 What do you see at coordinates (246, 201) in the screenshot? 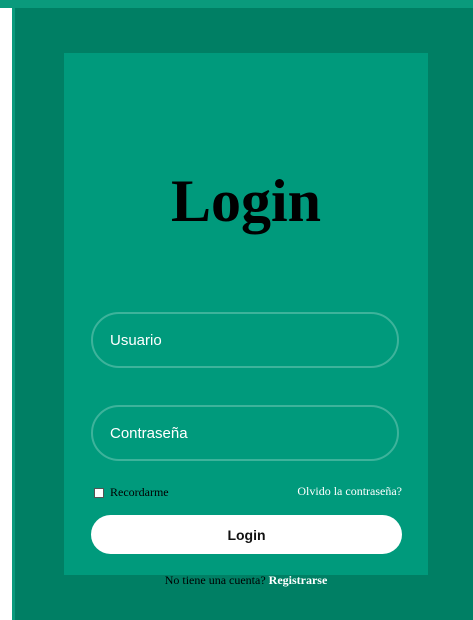
I see `login-title: Login` at bounding box center [246, 201].